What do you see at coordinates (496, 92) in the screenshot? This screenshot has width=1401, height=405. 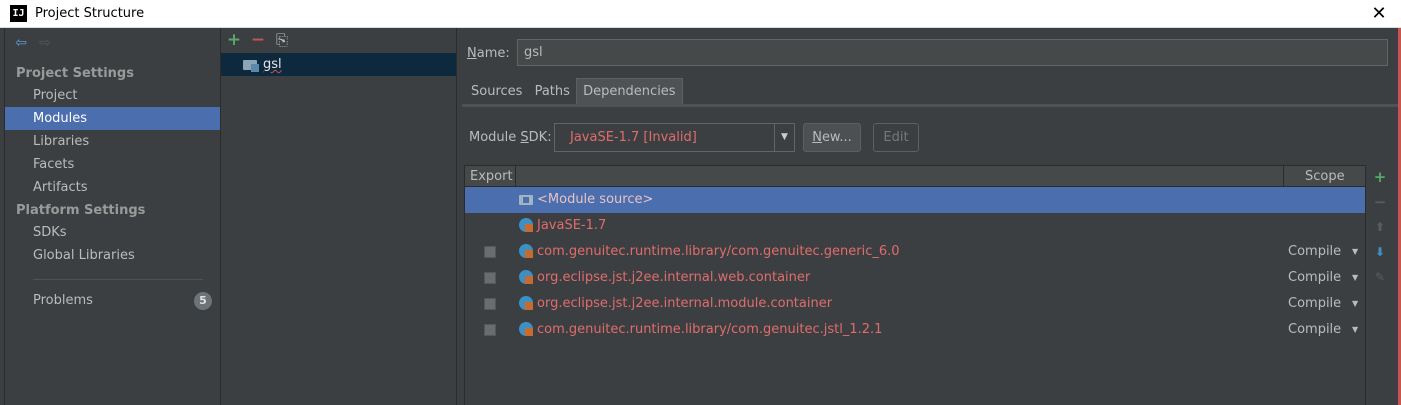 I see `tab-sources: Sources` at bounding box center [496, 92].